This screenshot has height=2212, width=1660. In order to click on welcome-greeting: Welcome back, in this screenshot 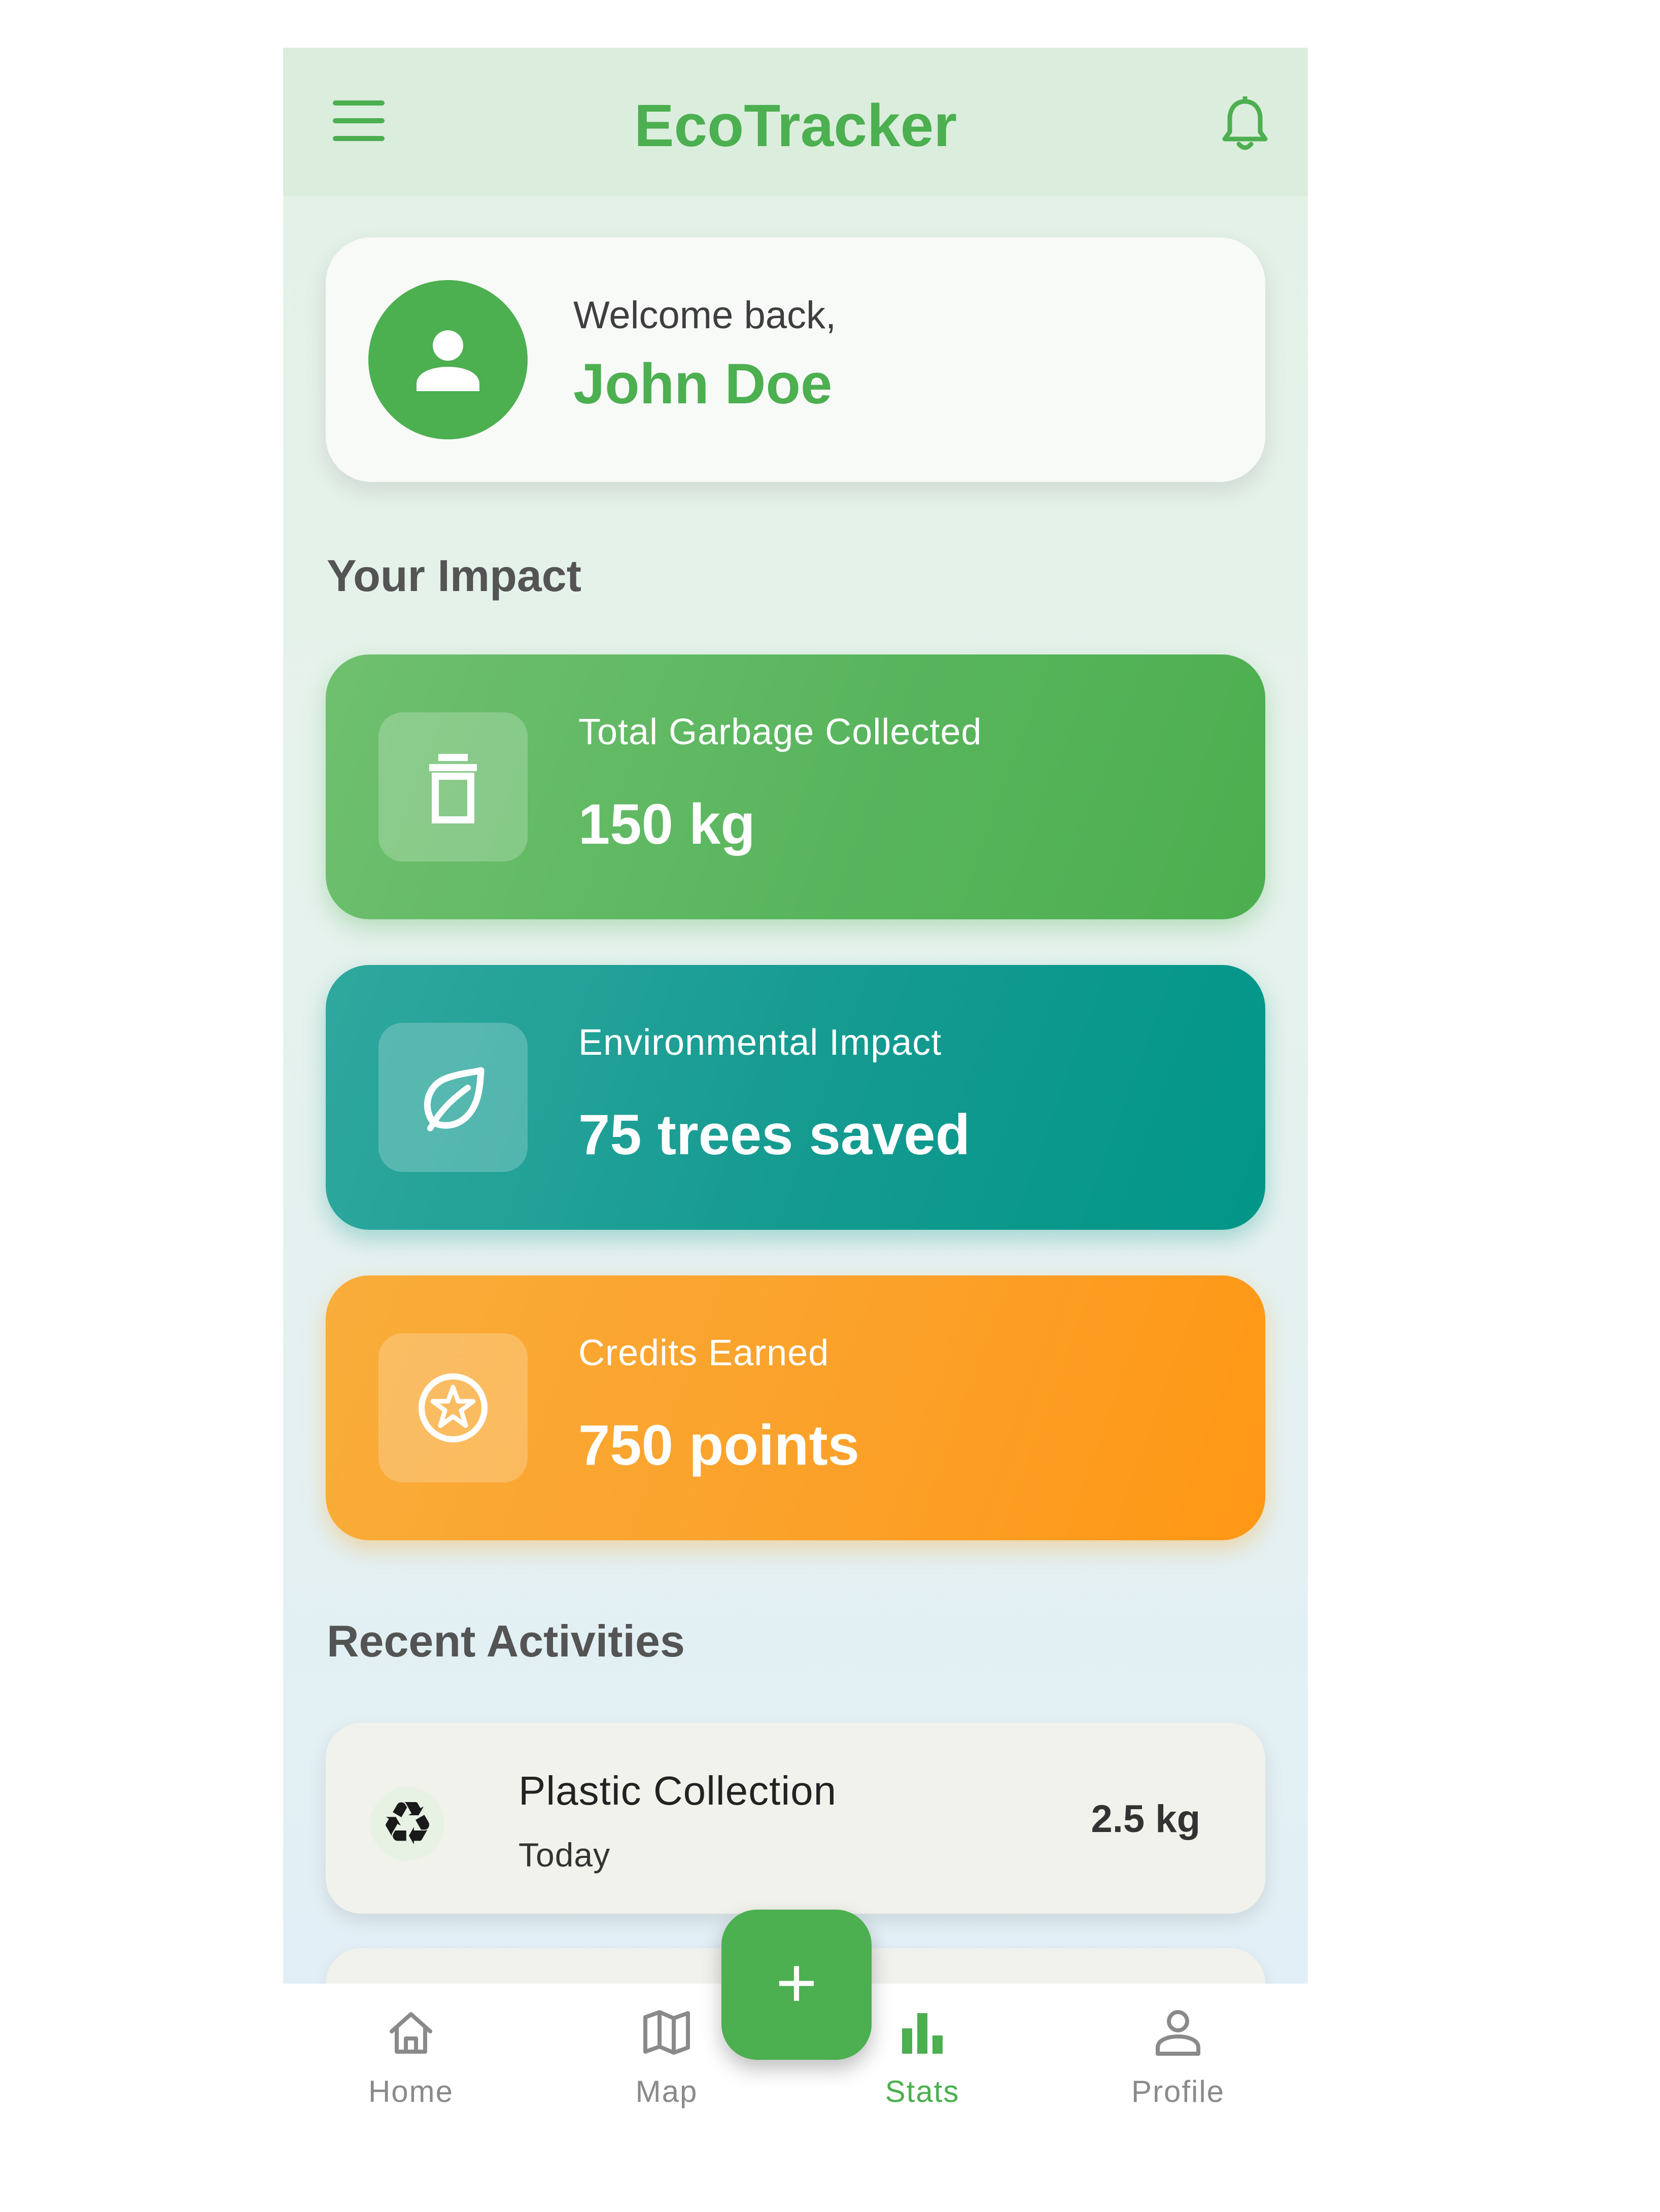, I will do `click(705, 315)`.